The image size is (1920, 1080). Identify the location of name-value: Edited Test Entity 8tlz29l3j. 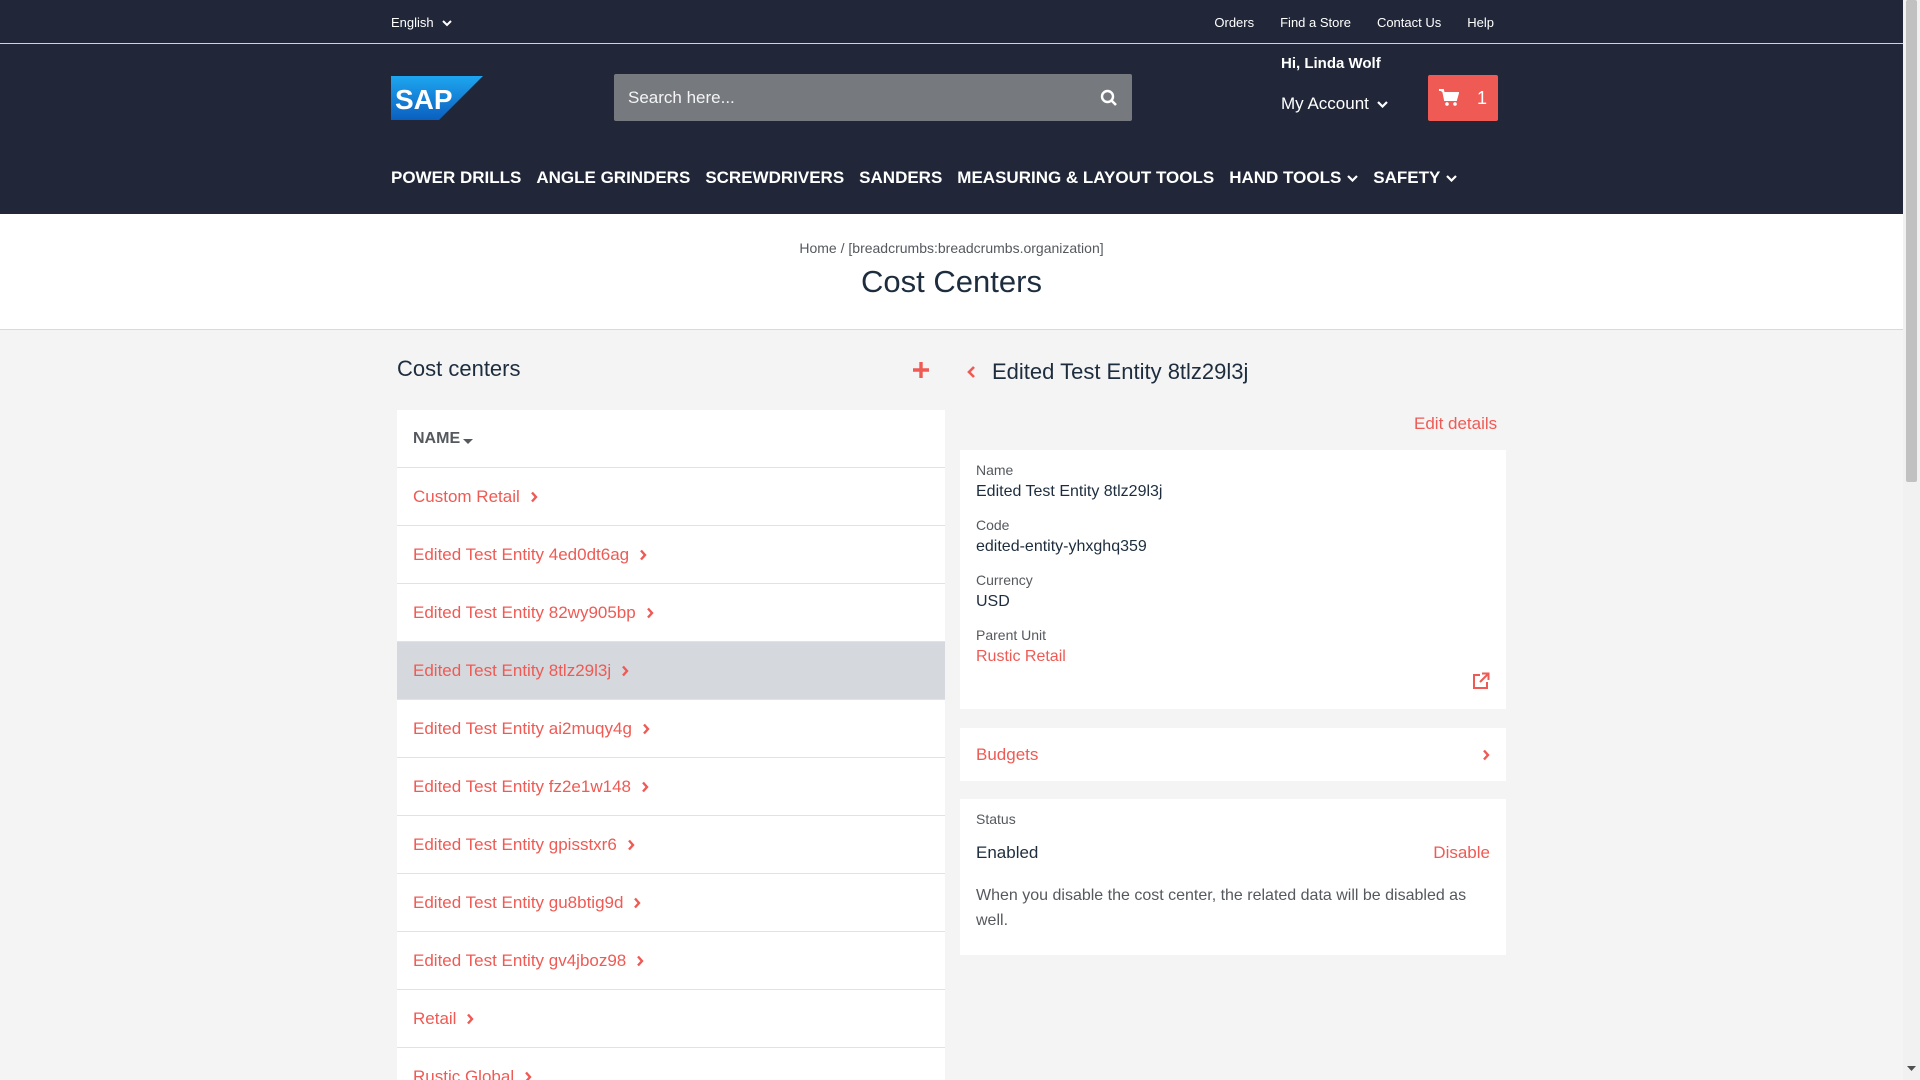
(1069, 491).